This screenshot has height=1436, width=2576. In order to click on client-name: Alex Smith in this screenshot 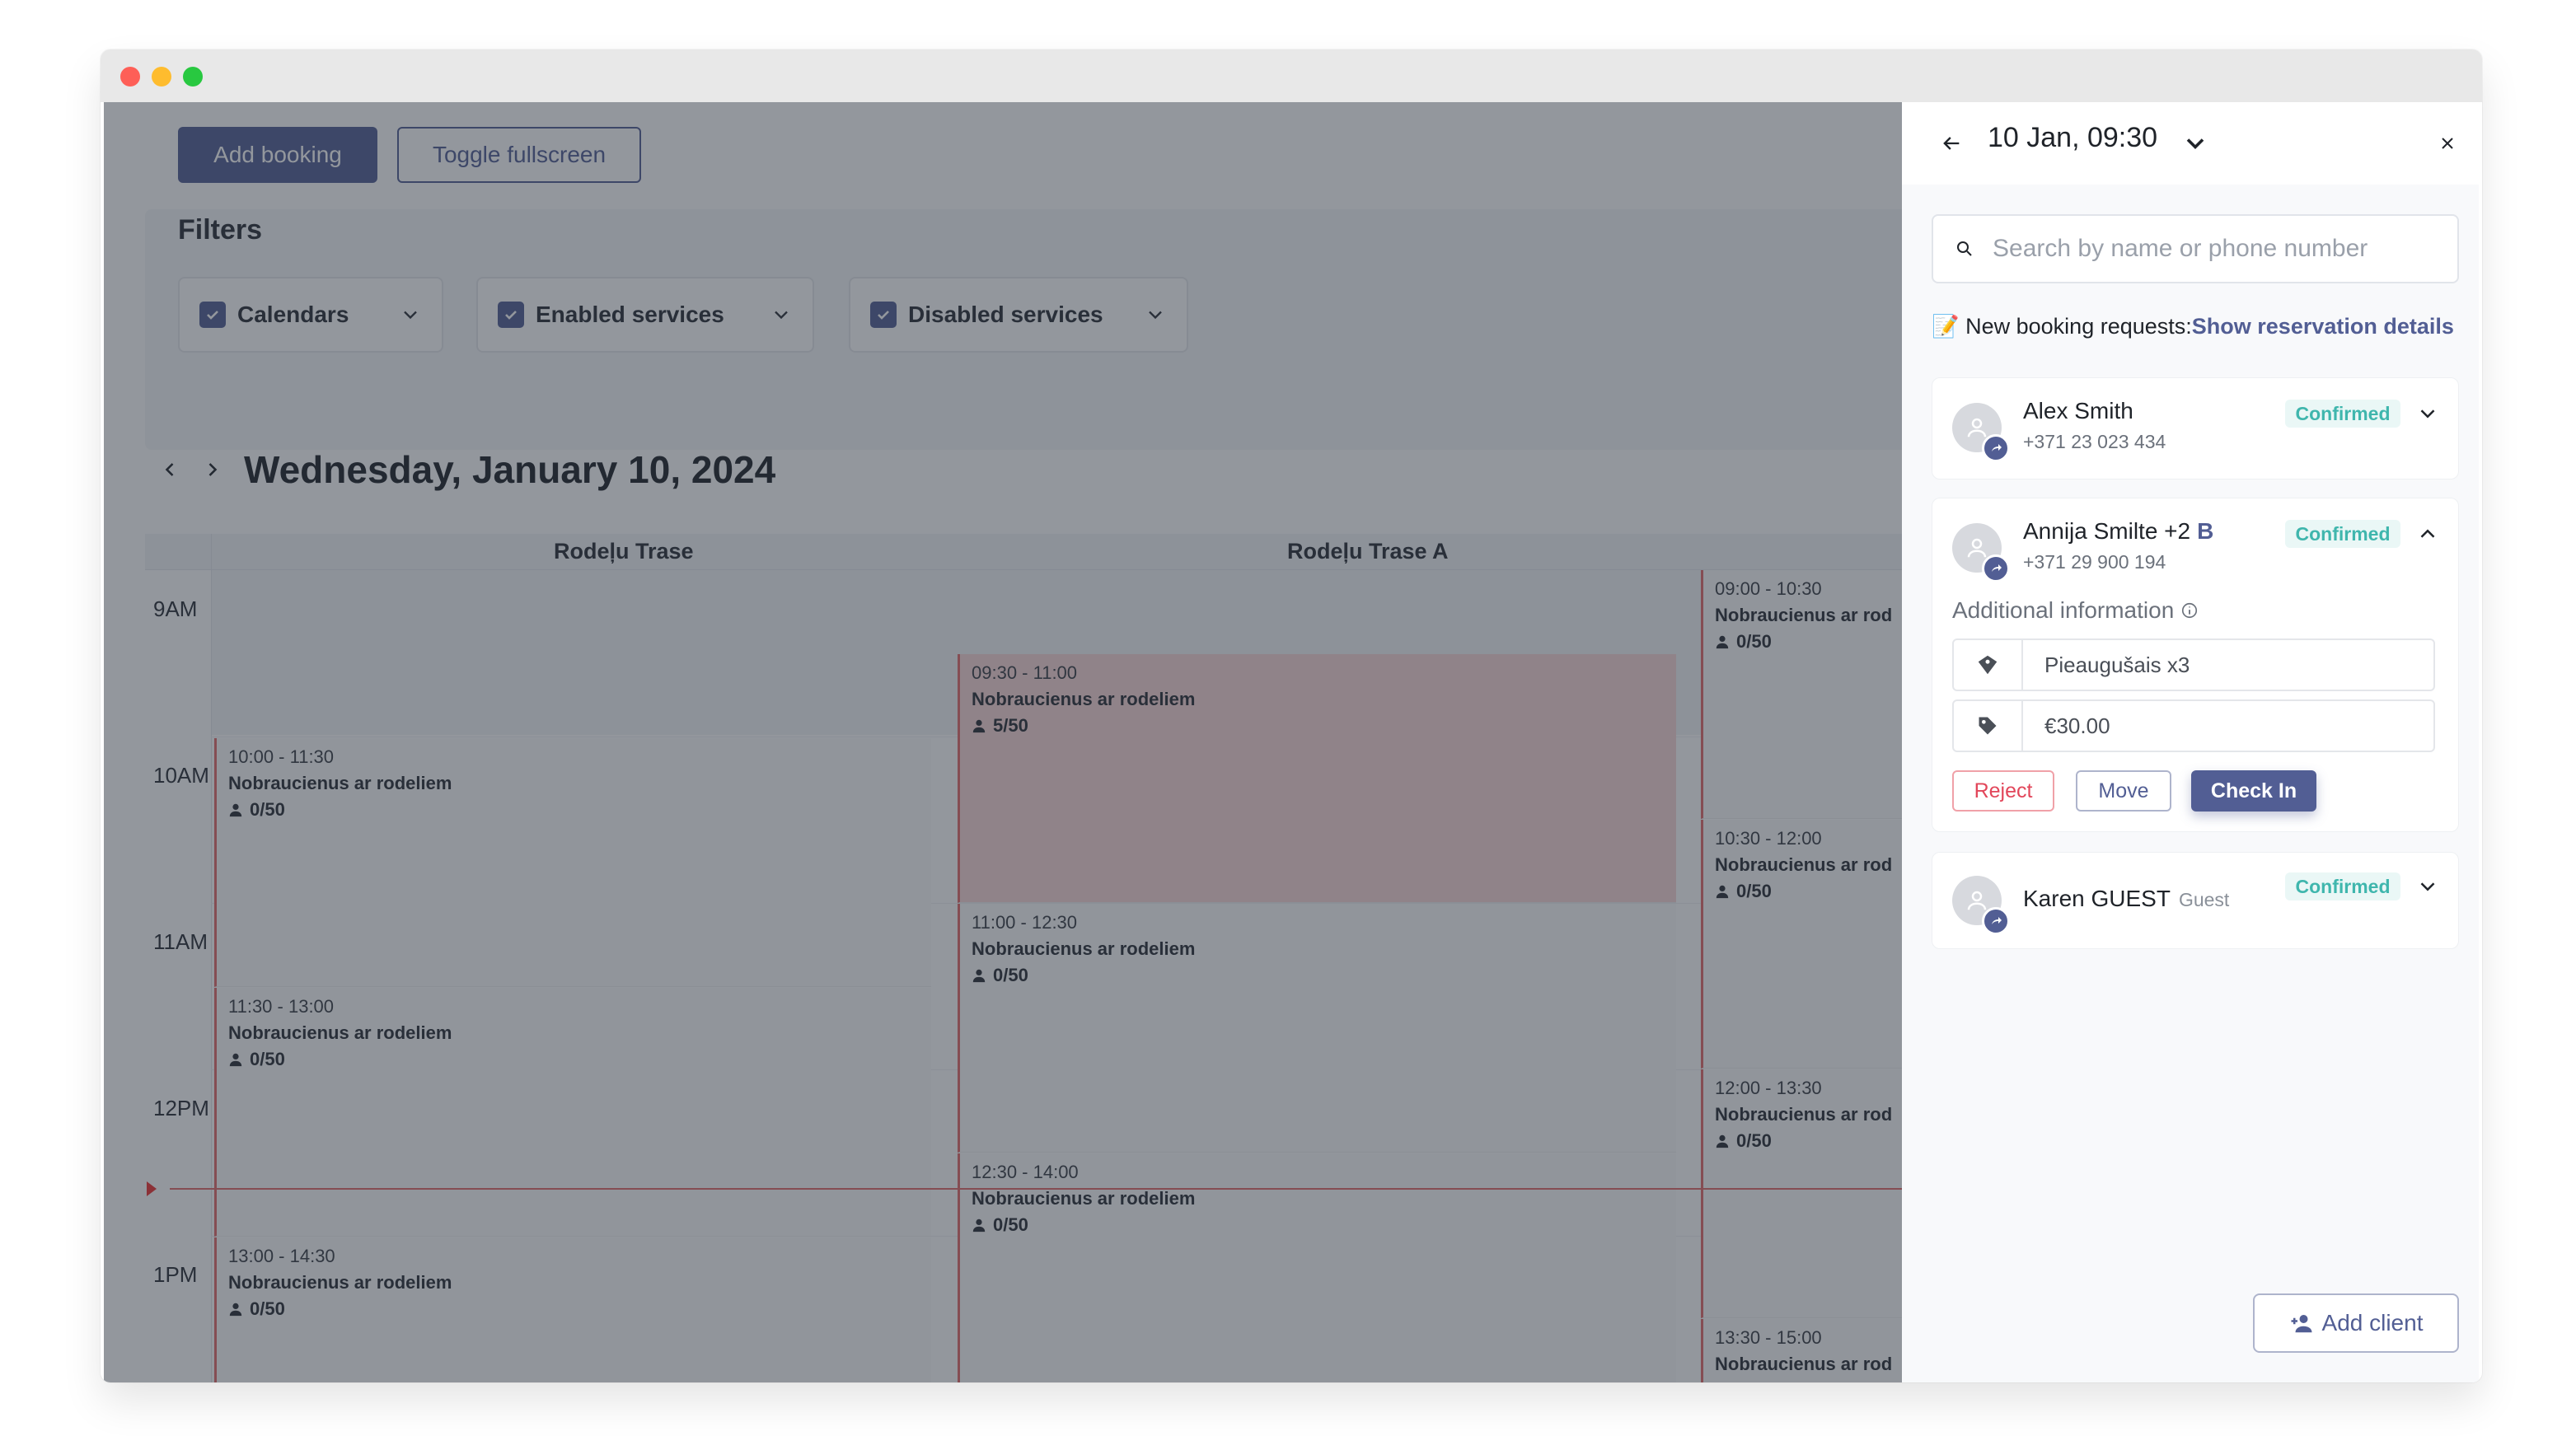, I will do `click(2078, 411)`.